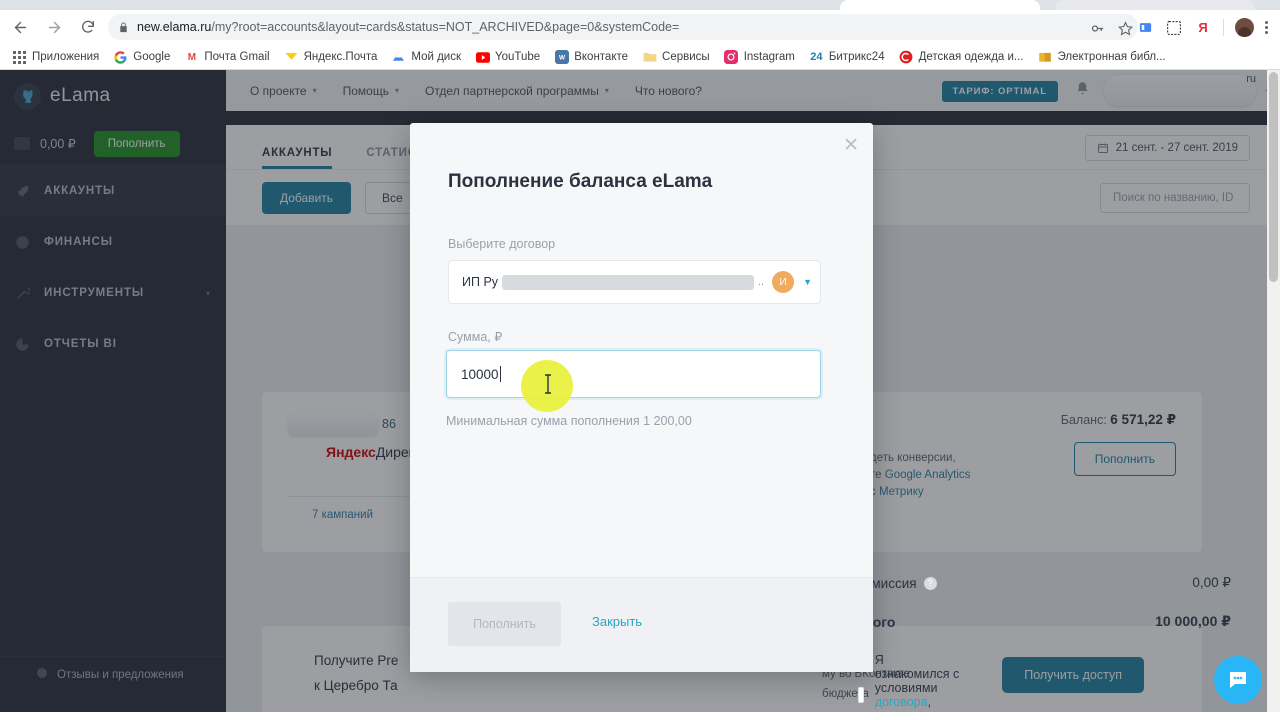 This screenshot has width=1280, height=720. Describe the element at coordinates (769, 57) in the screenshot. I see `bookmark-label: Instagram` at that location.